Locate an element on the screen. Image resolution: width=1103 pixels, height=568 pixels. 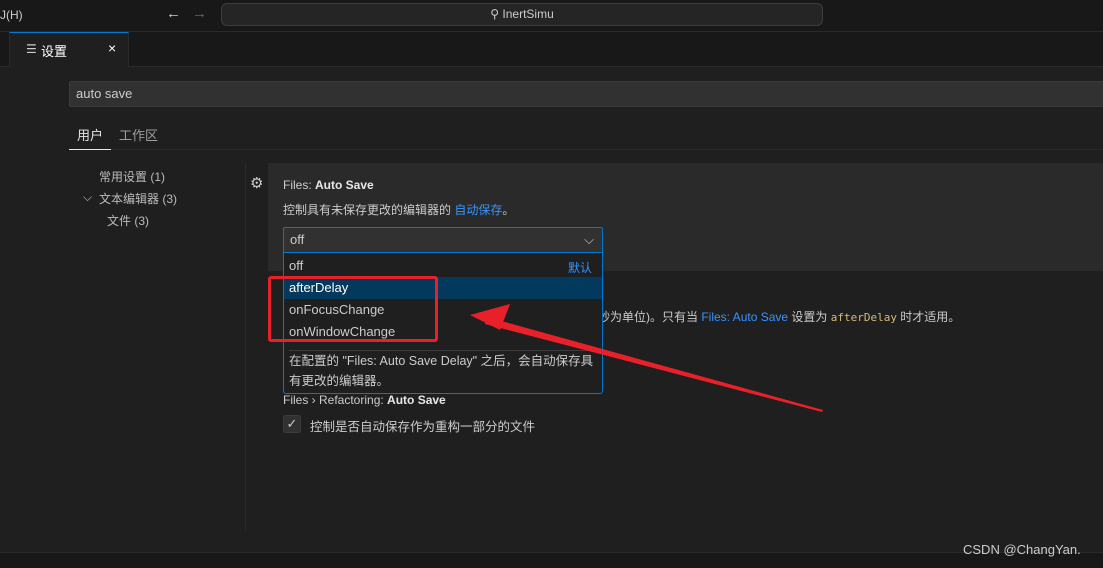
annotation-arrow-shaft is located at coordinates (654, 364).